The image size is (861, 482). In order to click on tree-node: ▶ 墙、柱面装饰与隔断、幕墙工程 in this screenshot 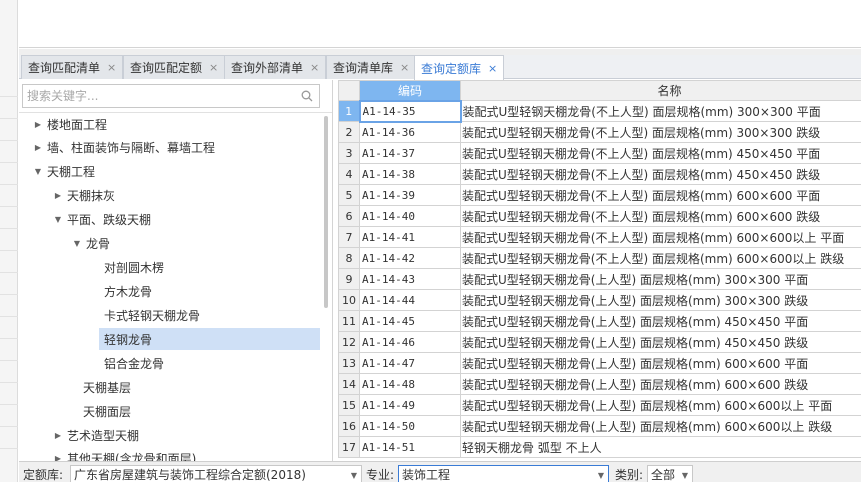, I will do `click(124, 147)`.